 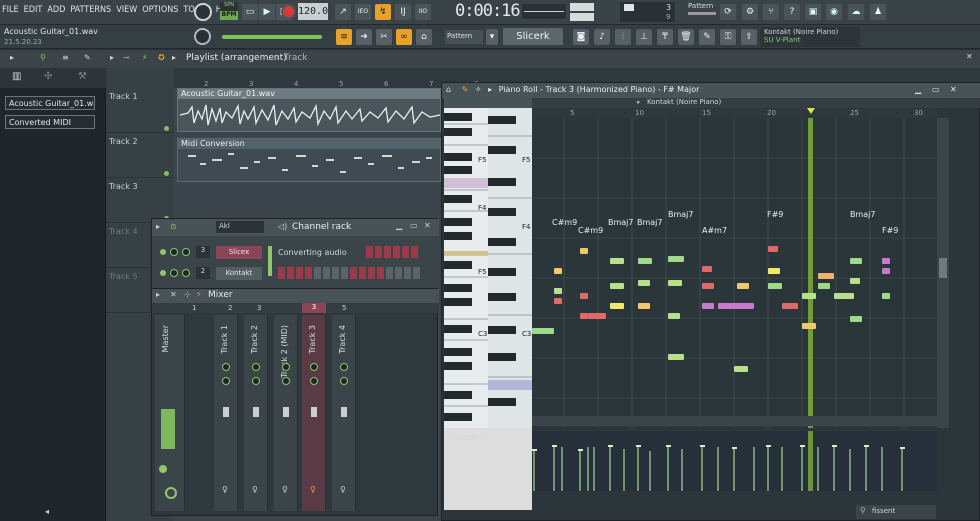 What do you see at coordinates (50, 103) in the screenshot?
I see `browser-item-audio: Acoustic Guitar_01.wav` at bounding box center [50, 103].